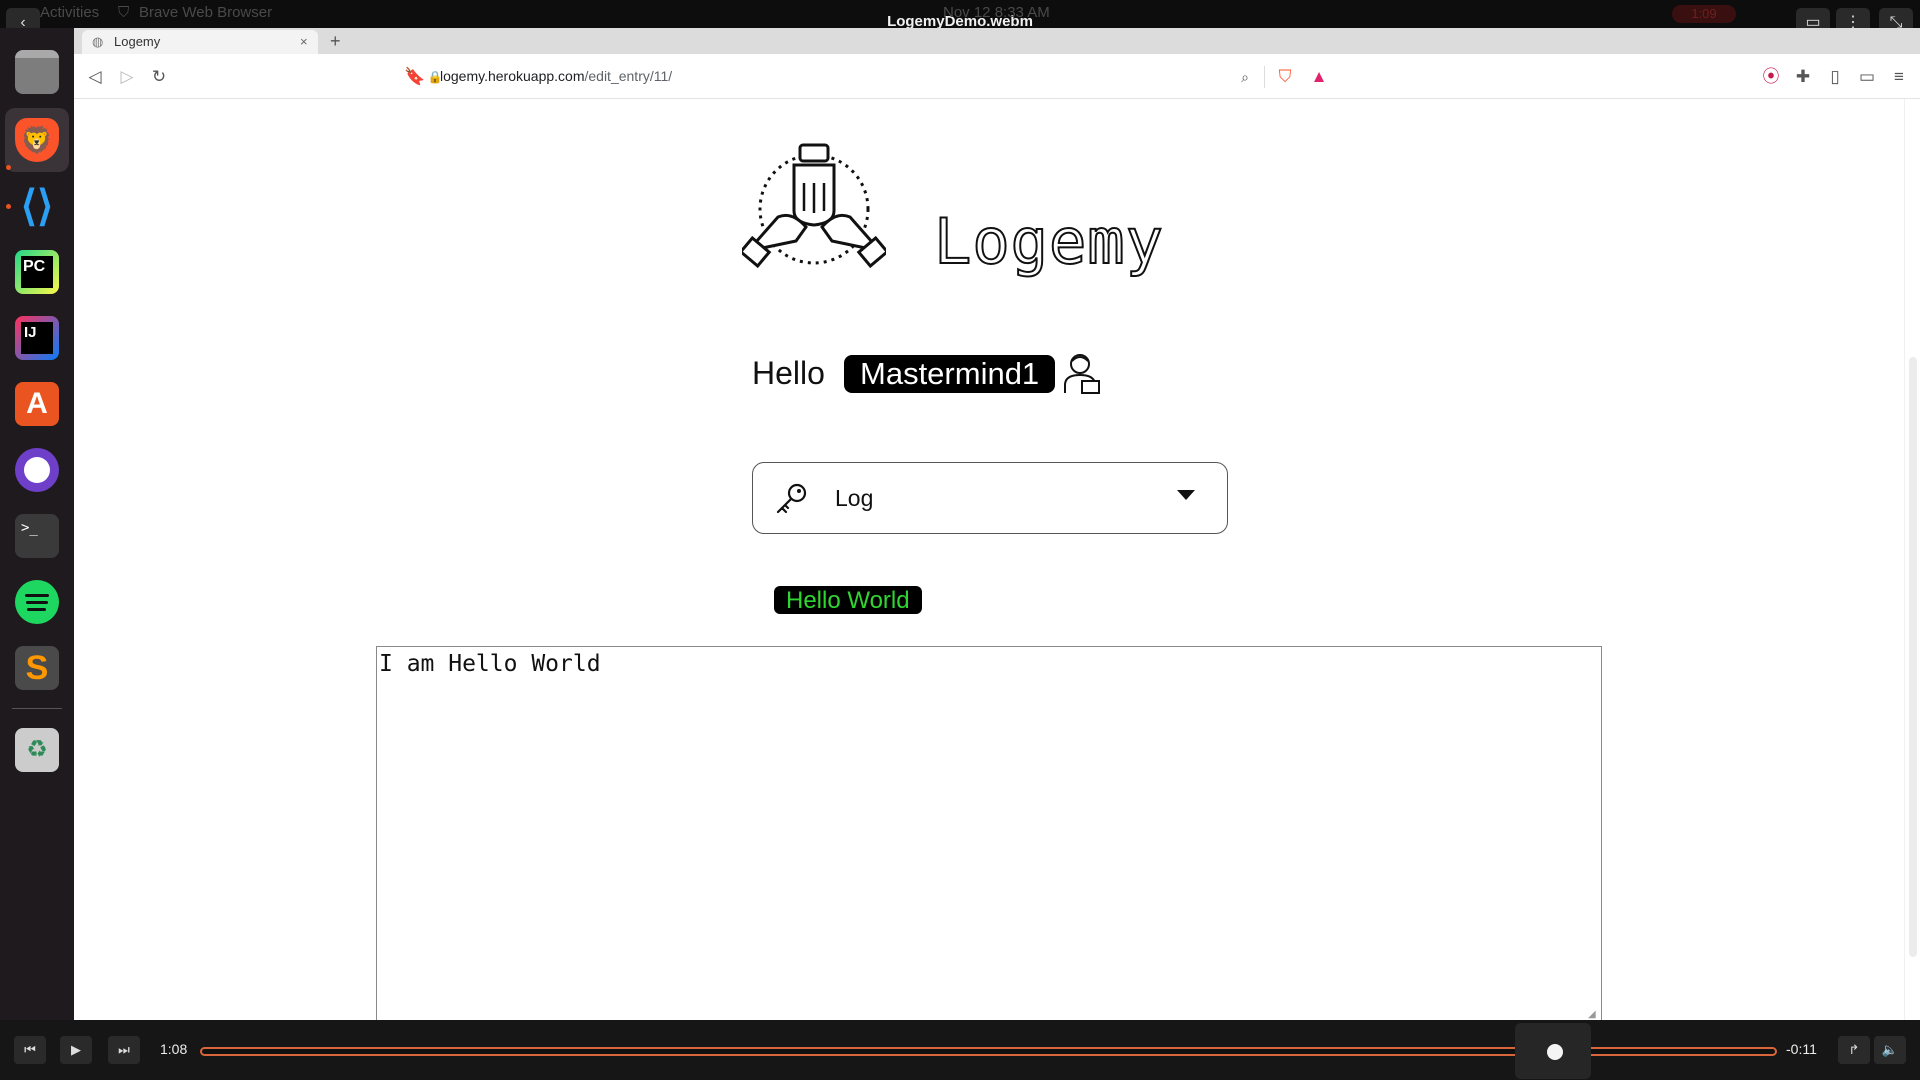  Describe the element at coordinates (990, 498) in the screenshot. I see `log-type-select: Log` at that location.